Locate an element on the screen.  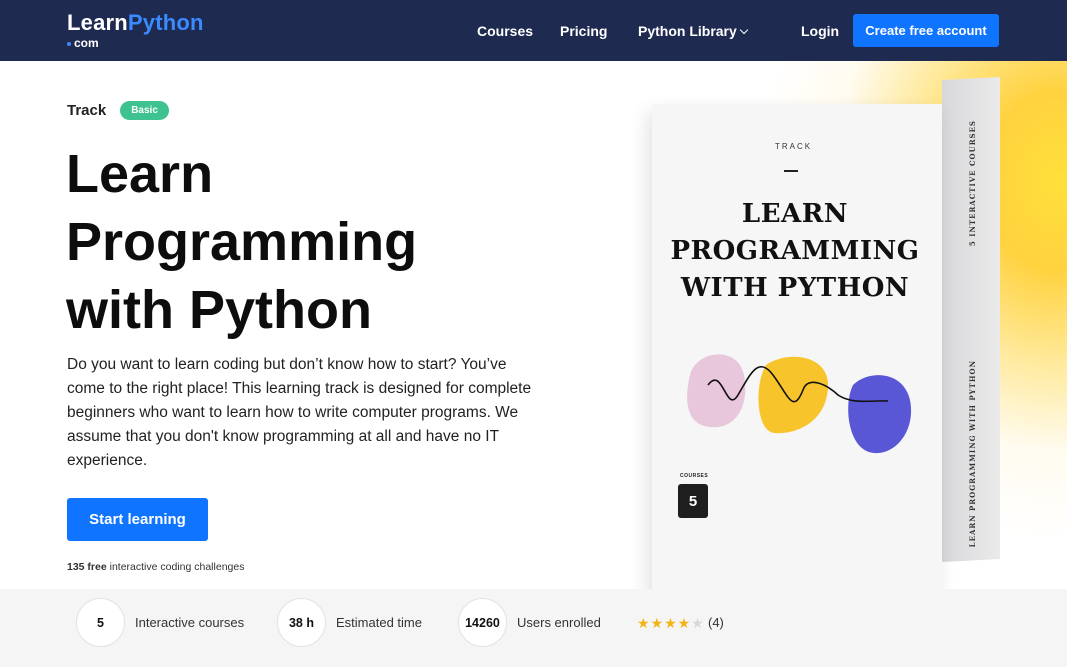
nav-python-library: Python Library is located at coordinates (693, 31).